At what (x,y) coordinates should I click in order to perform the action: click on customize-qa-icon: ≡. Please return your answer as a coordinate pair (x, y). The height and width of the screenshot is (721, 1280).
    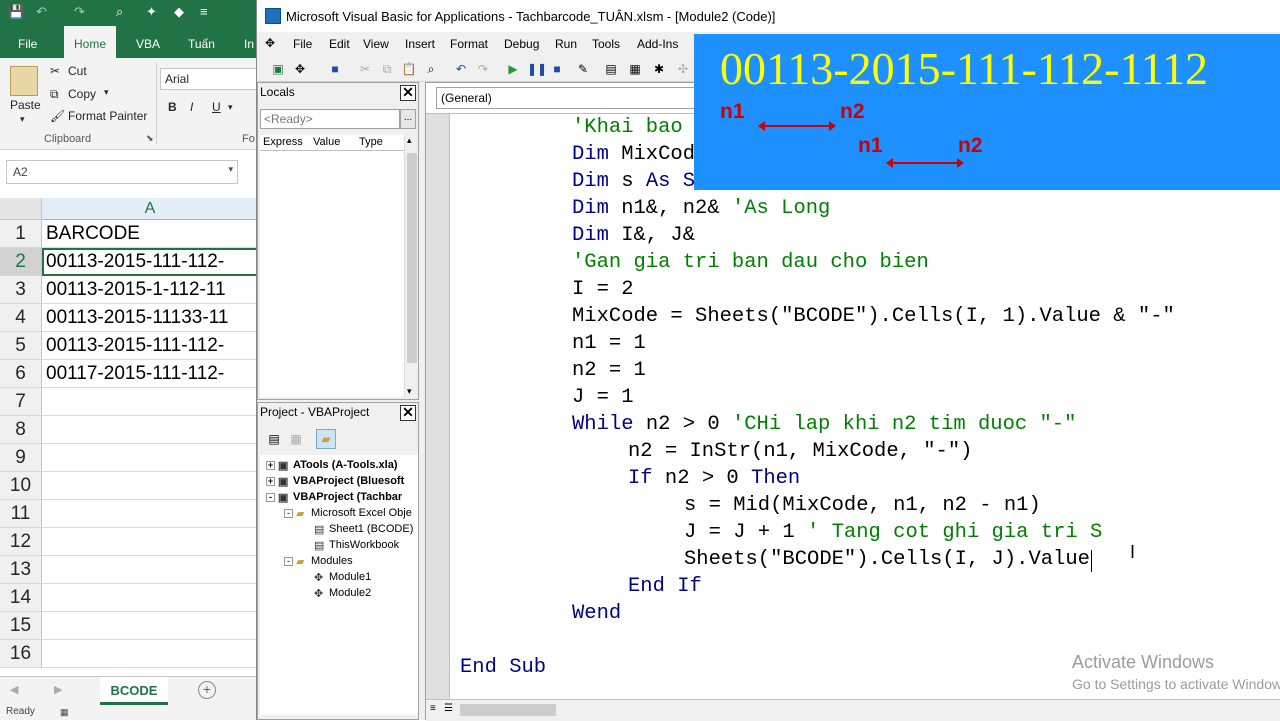
    Looking at the image, I should click on (204, 11).